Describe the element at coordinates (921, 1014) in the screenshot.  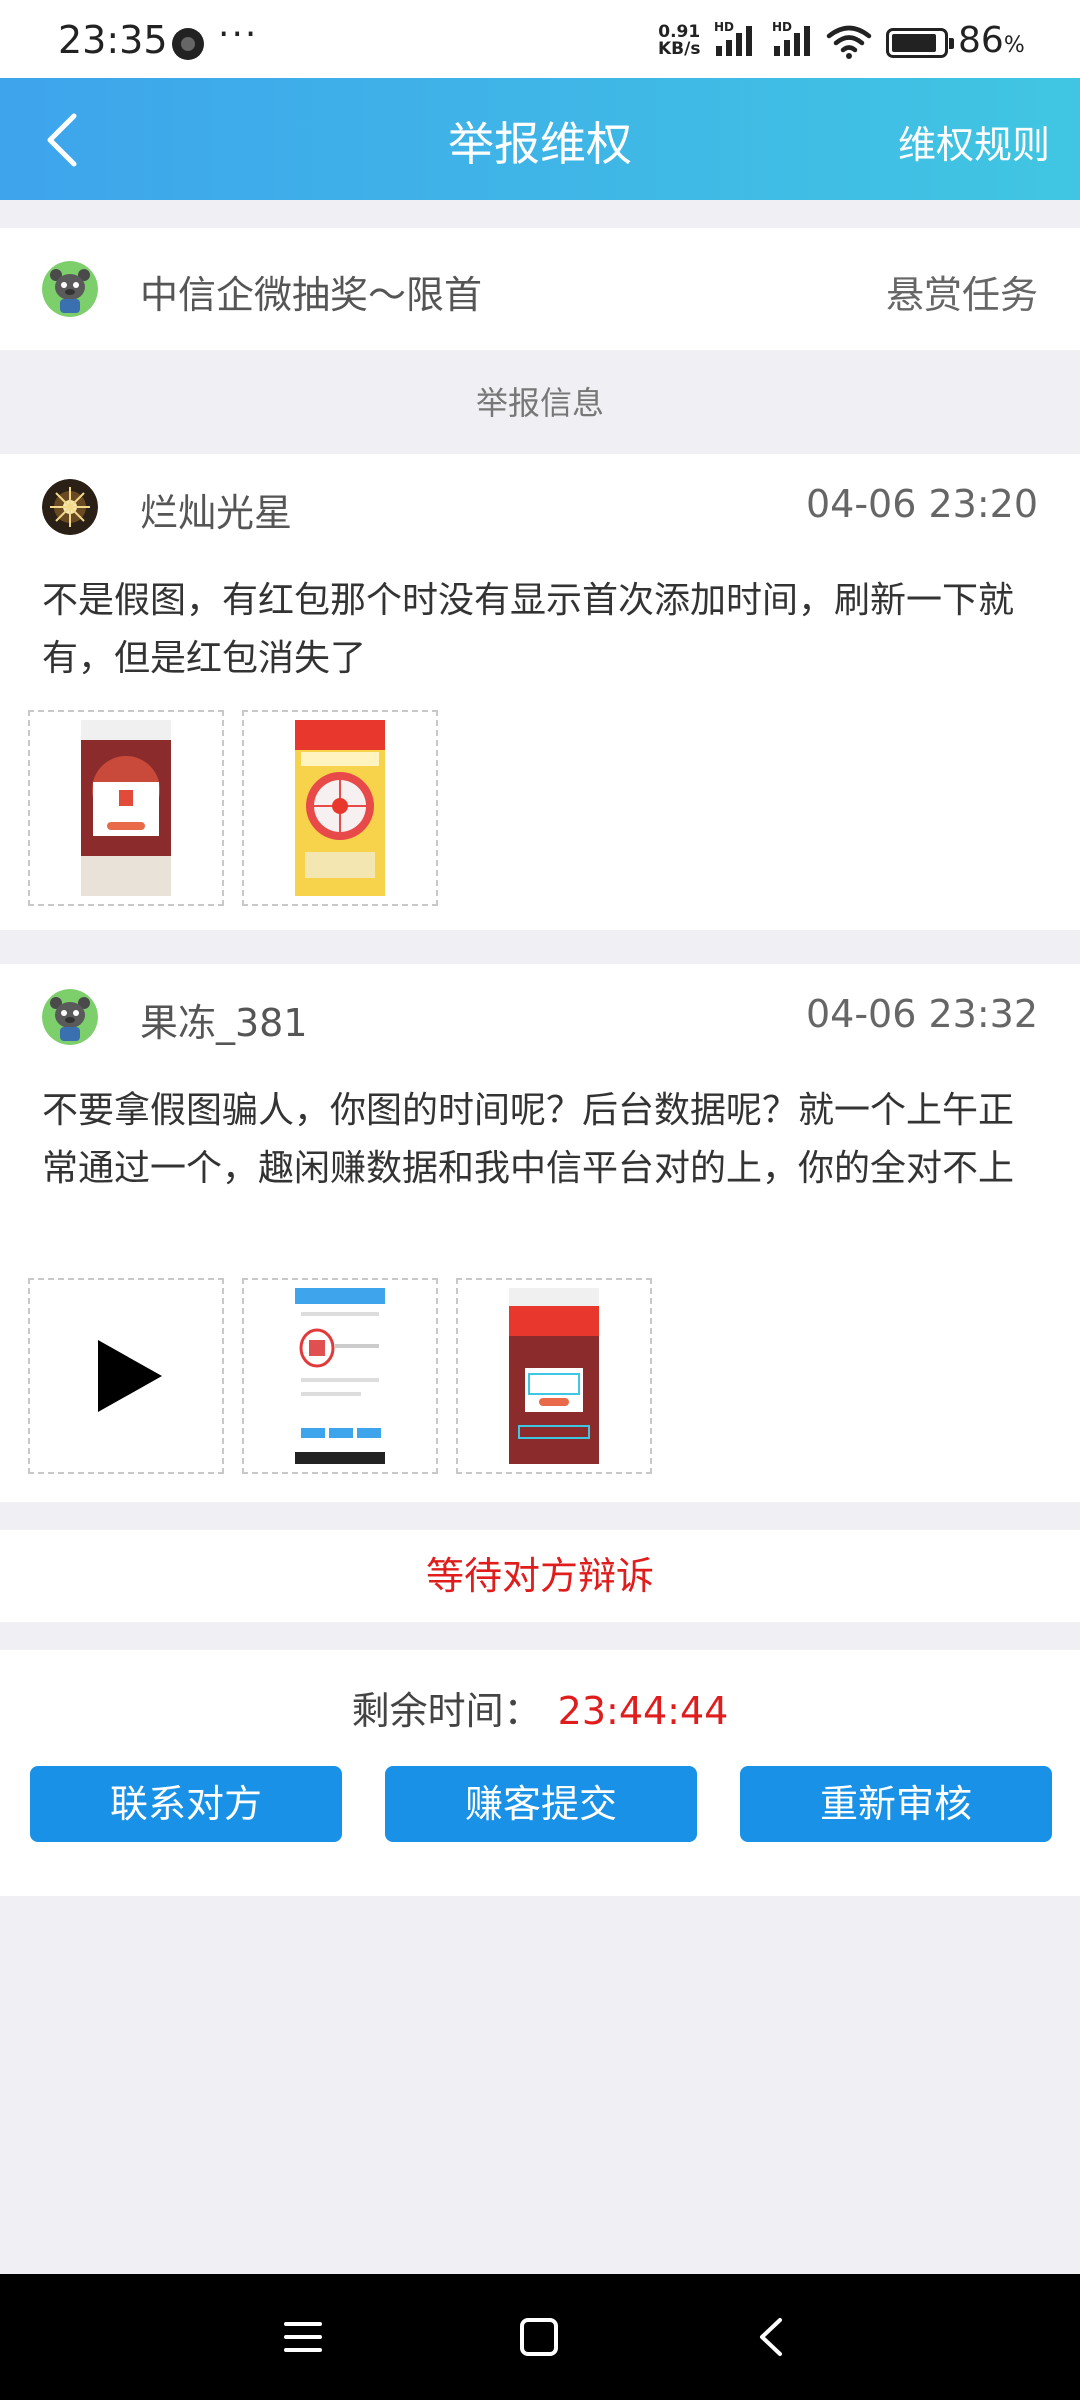
I see `report-time: 04-06 23:32` at that location.